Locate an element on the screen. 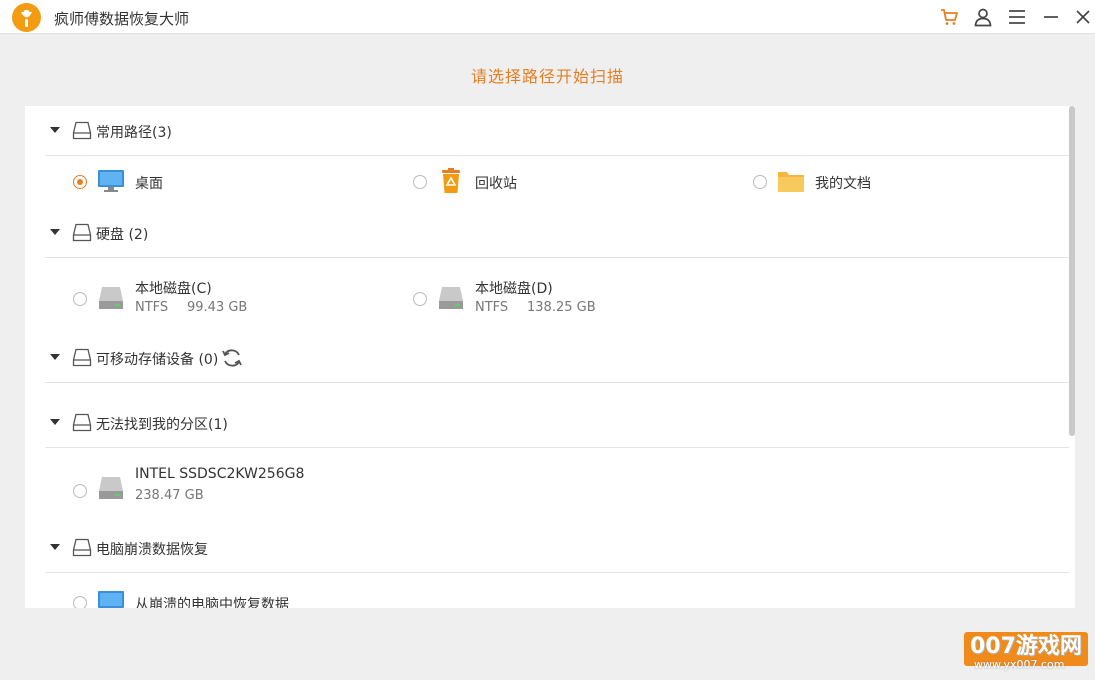 The image size is (1095, 680). section-header-crash: 电脑崩溃数据恢复 is located at coordinates (557, 548).